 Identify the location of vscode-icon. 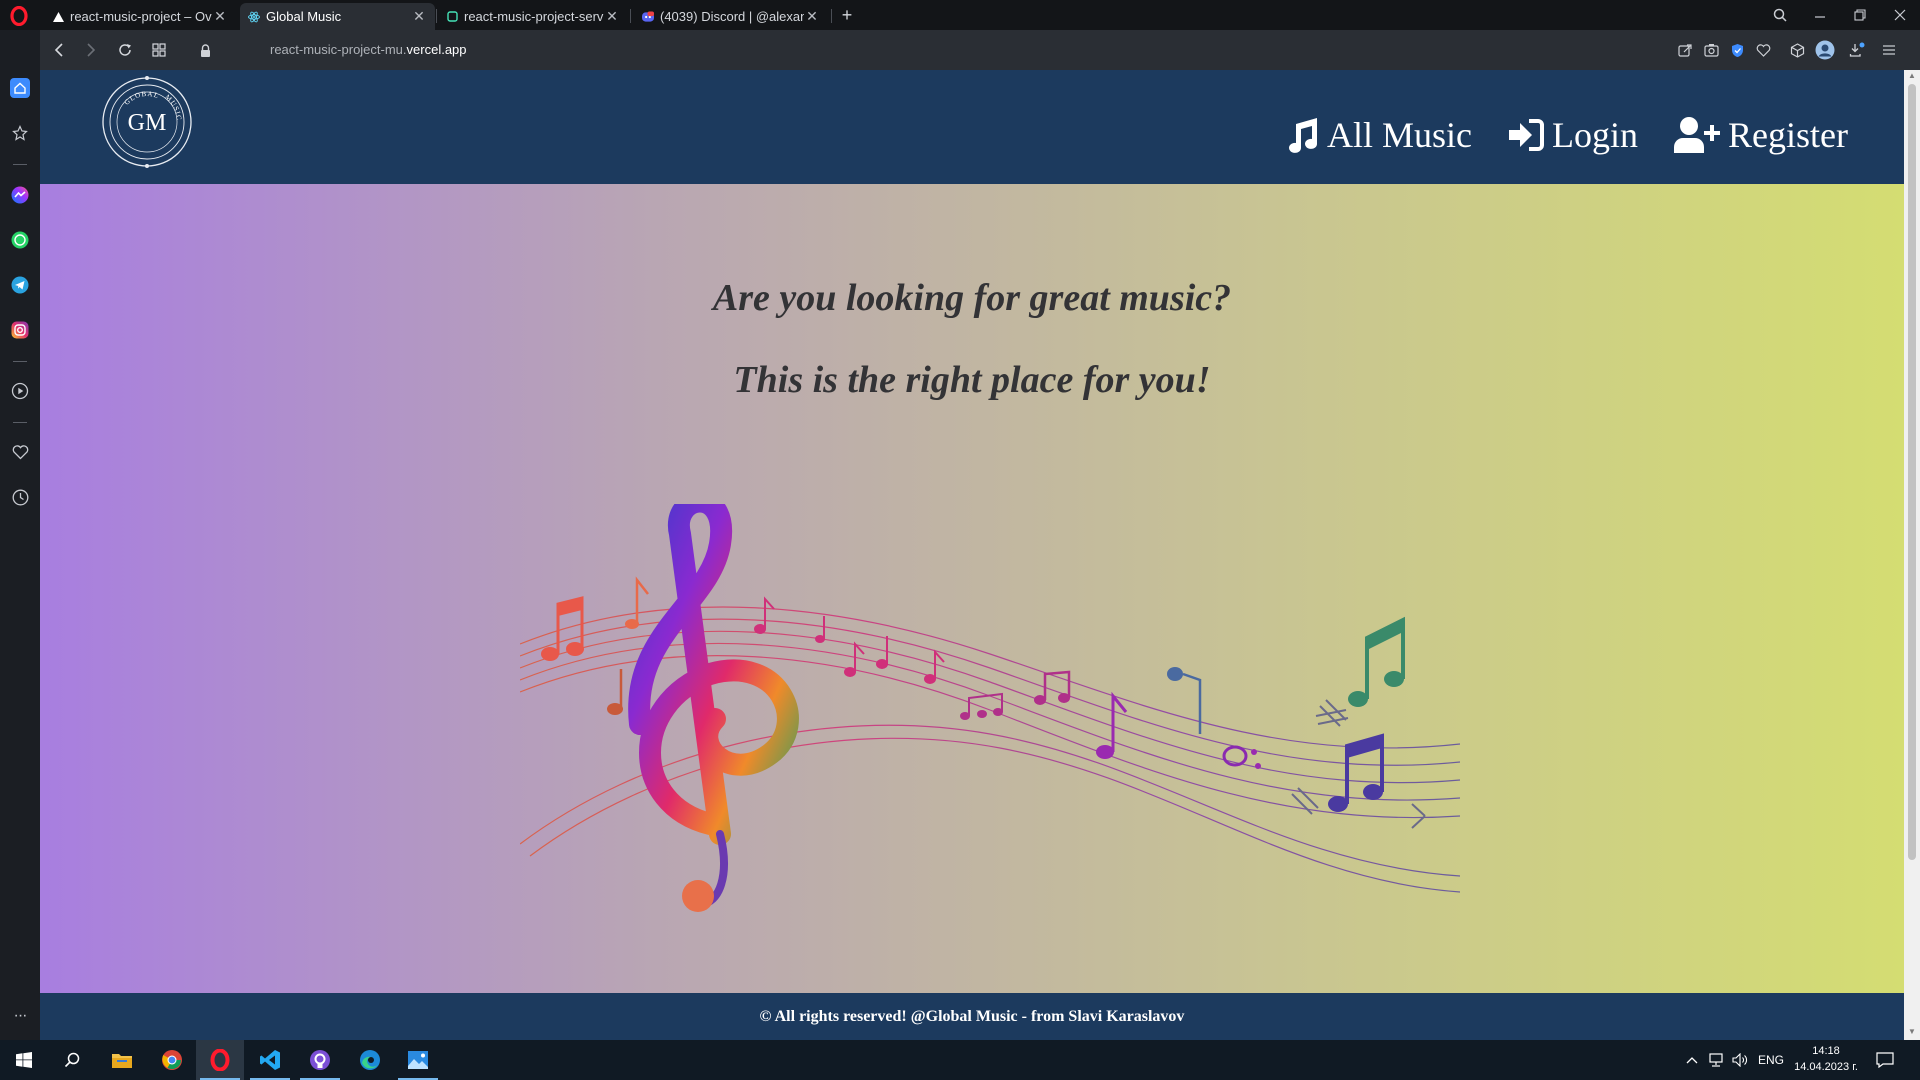
(270, 1060).